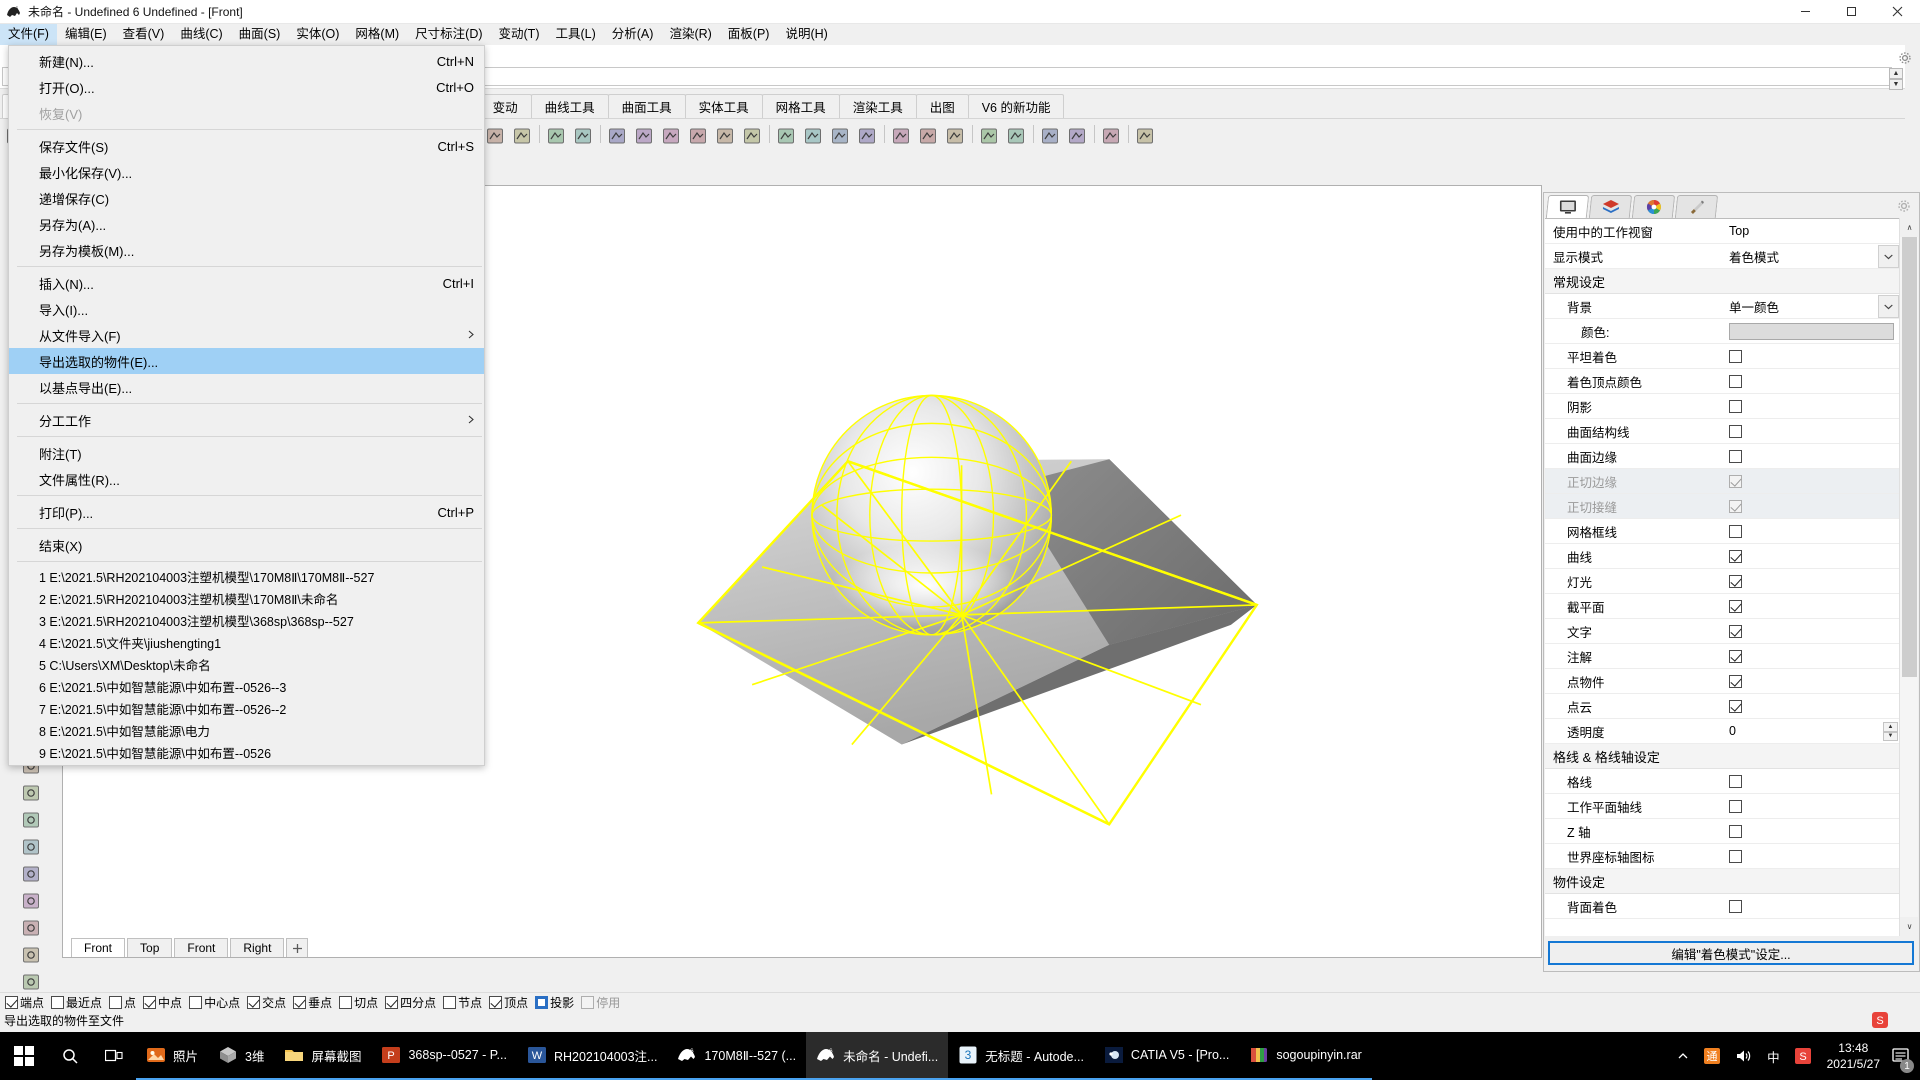 This screenshot has height=1080, width=1920. I want to click on language-indicator: 中, so click(1773, 1056).